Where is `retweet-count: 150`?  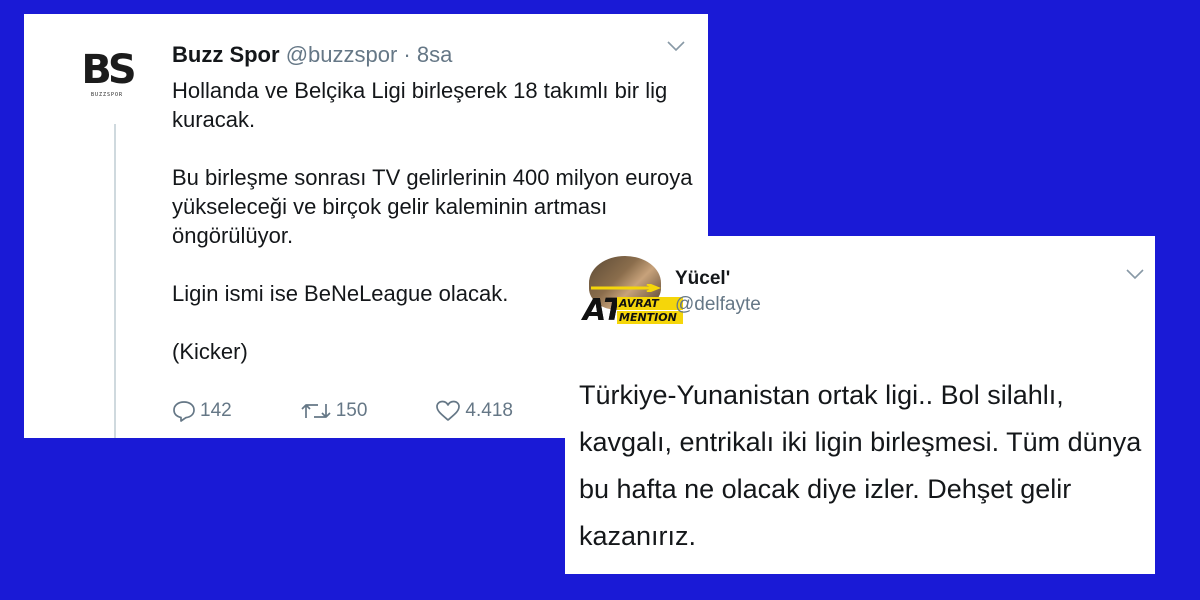 retweet-count: 150 is located at coordinates (351, 410).